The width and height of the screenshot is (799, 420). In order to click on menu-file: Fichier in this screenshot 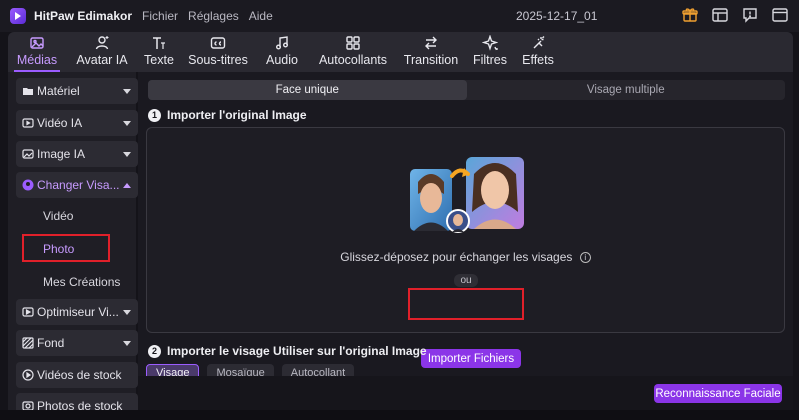, I will do `click(160, 16)`.